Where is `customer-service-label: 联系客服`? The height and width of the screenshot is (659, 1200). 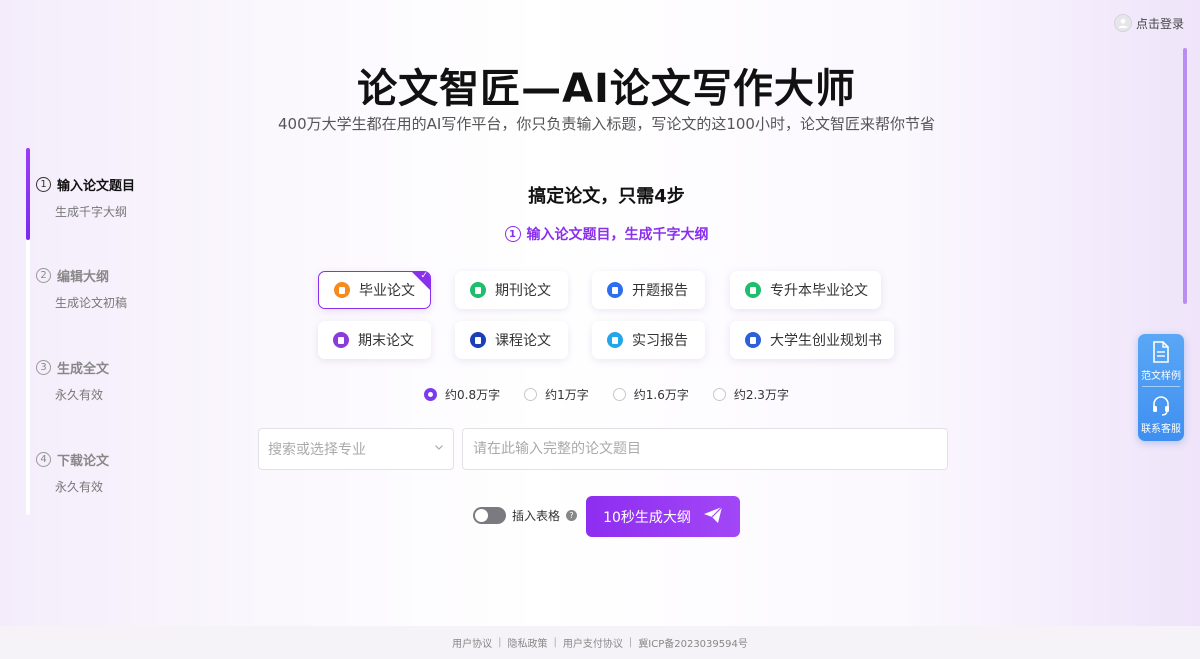
customer-service-label: 联系客服 is located at coordinates (1161, 429).